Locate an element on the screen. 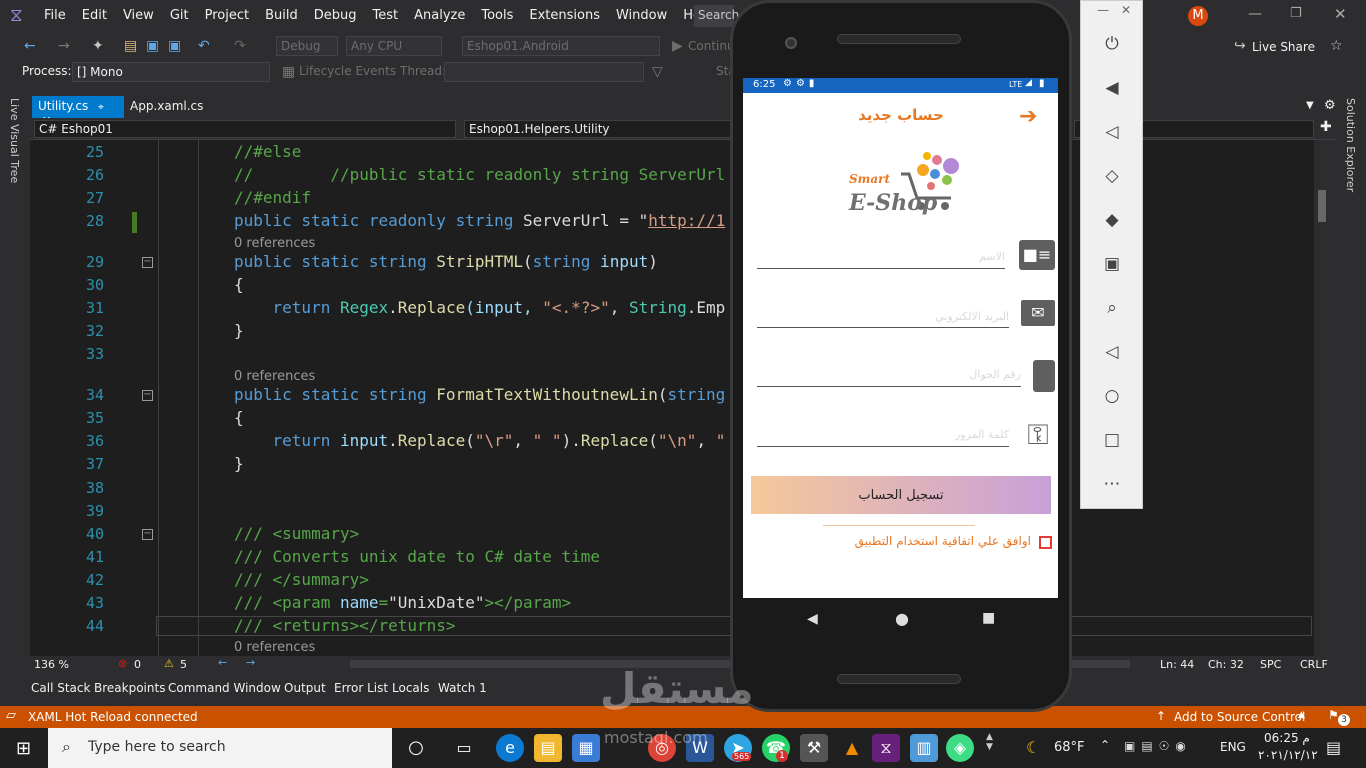 Image resolution: width=1366 pixels, height=768 pixels. visual-studio-logo-icon: ⧖ is located at coordinates (21, 16).